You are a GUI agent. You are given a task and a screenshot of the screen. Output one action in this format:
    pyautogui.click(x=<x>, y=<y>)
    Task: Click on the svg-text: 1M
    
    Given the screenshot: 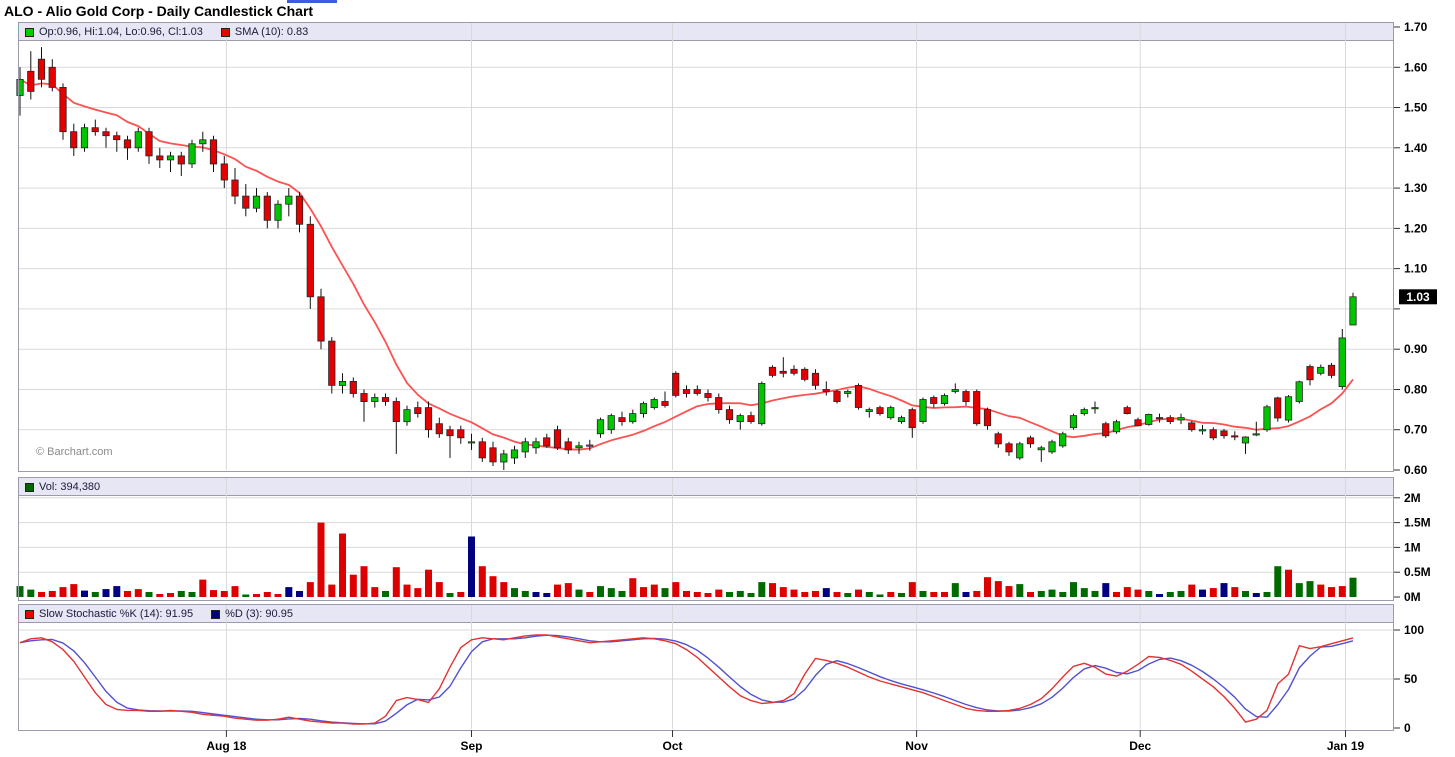 What is the action you would take?
    pyautogui.click(x=1412, y=547)
    